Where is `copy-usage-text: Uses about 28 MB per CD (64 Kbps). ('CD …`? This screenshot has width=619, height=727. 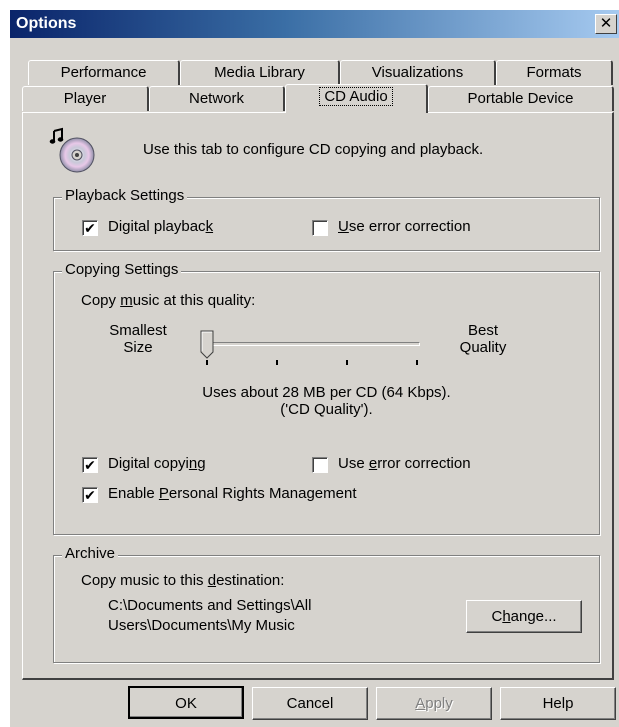 copy-usage-text: Uses about 28 MB per CD (64 Kbps). ('CD … is located at coordinates (326, 401).